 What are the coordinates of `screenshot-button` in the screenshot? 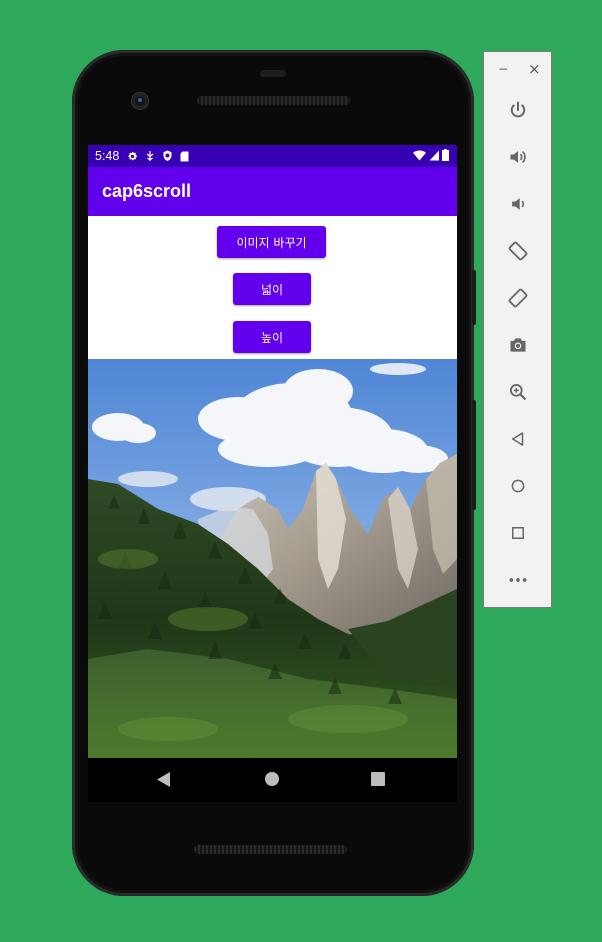 It's located at (518, 345).